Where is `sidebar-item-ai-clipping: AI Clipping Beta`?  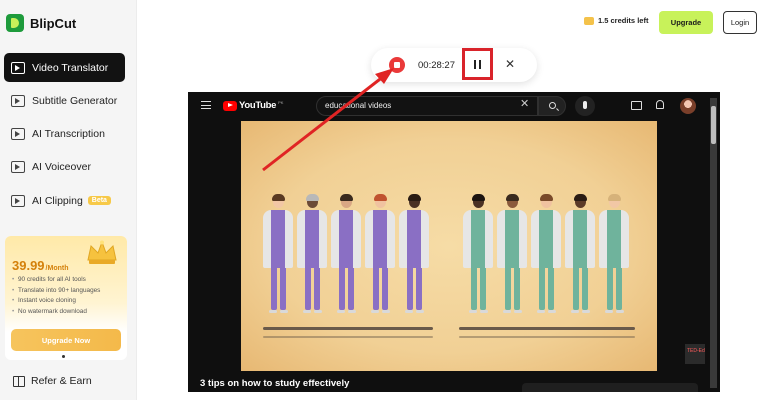 sidebar-item-ai-clipping: AI Clipping Beta is located at coordinates (64, 200).